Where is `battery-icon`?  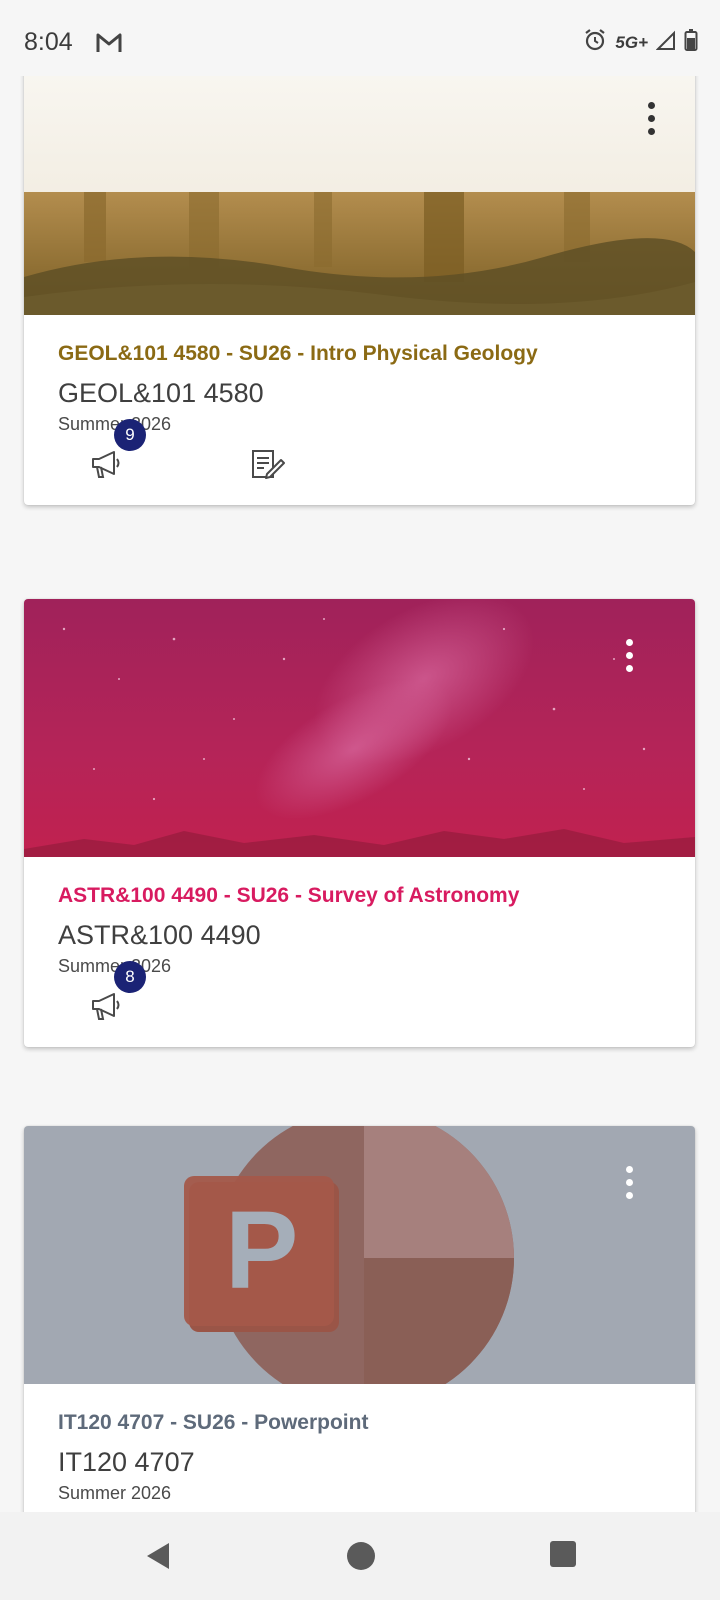
battery-icon is located at coordinates (691, 42).